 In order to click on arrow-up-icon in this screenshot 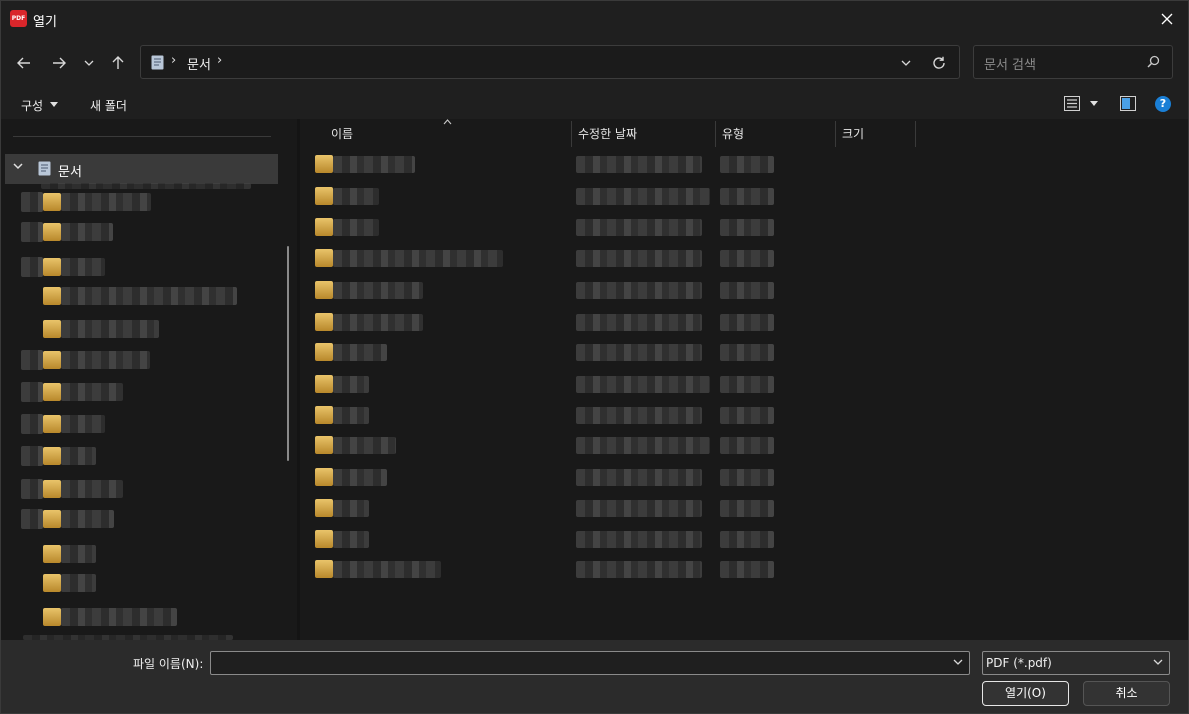, I will do `click(118, 62)`.